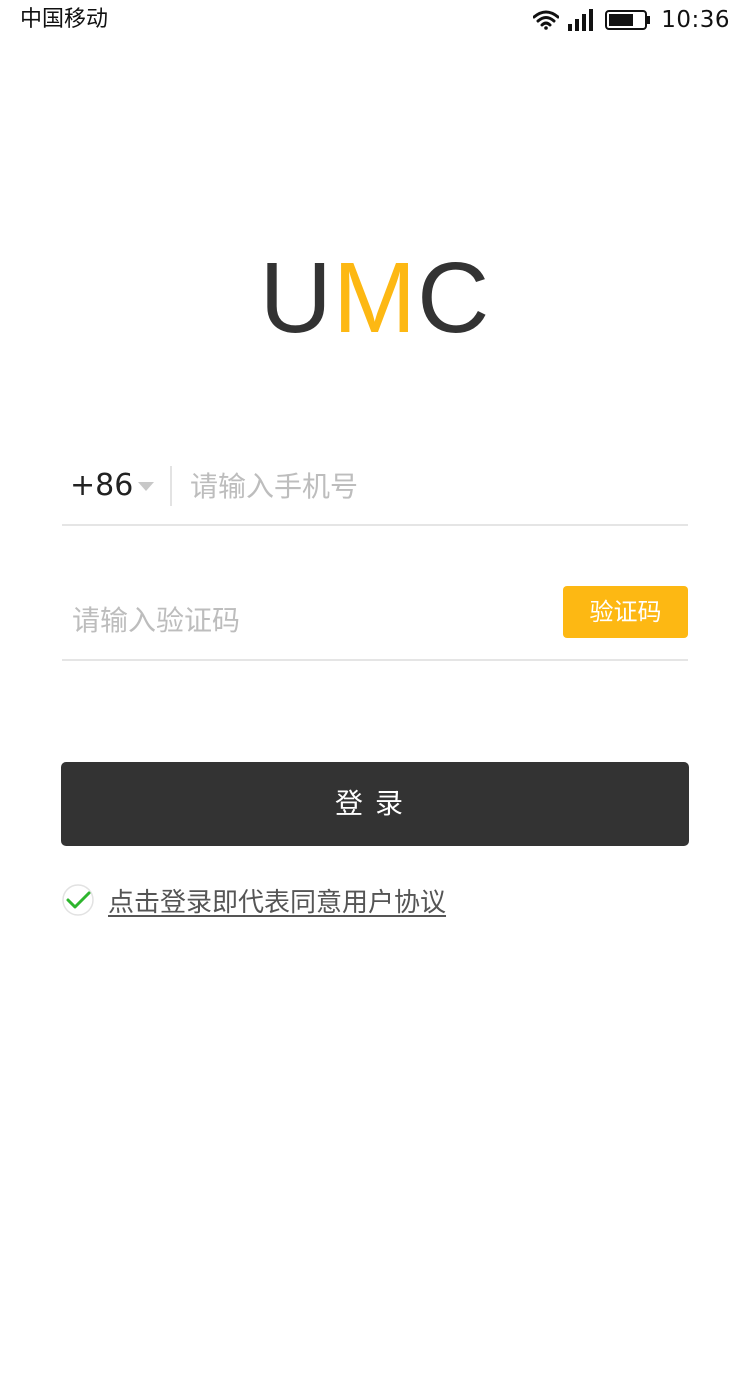 This screenshot has width=750, height=1400. I want to click on logo-letter-c: C, so click(454, 298).